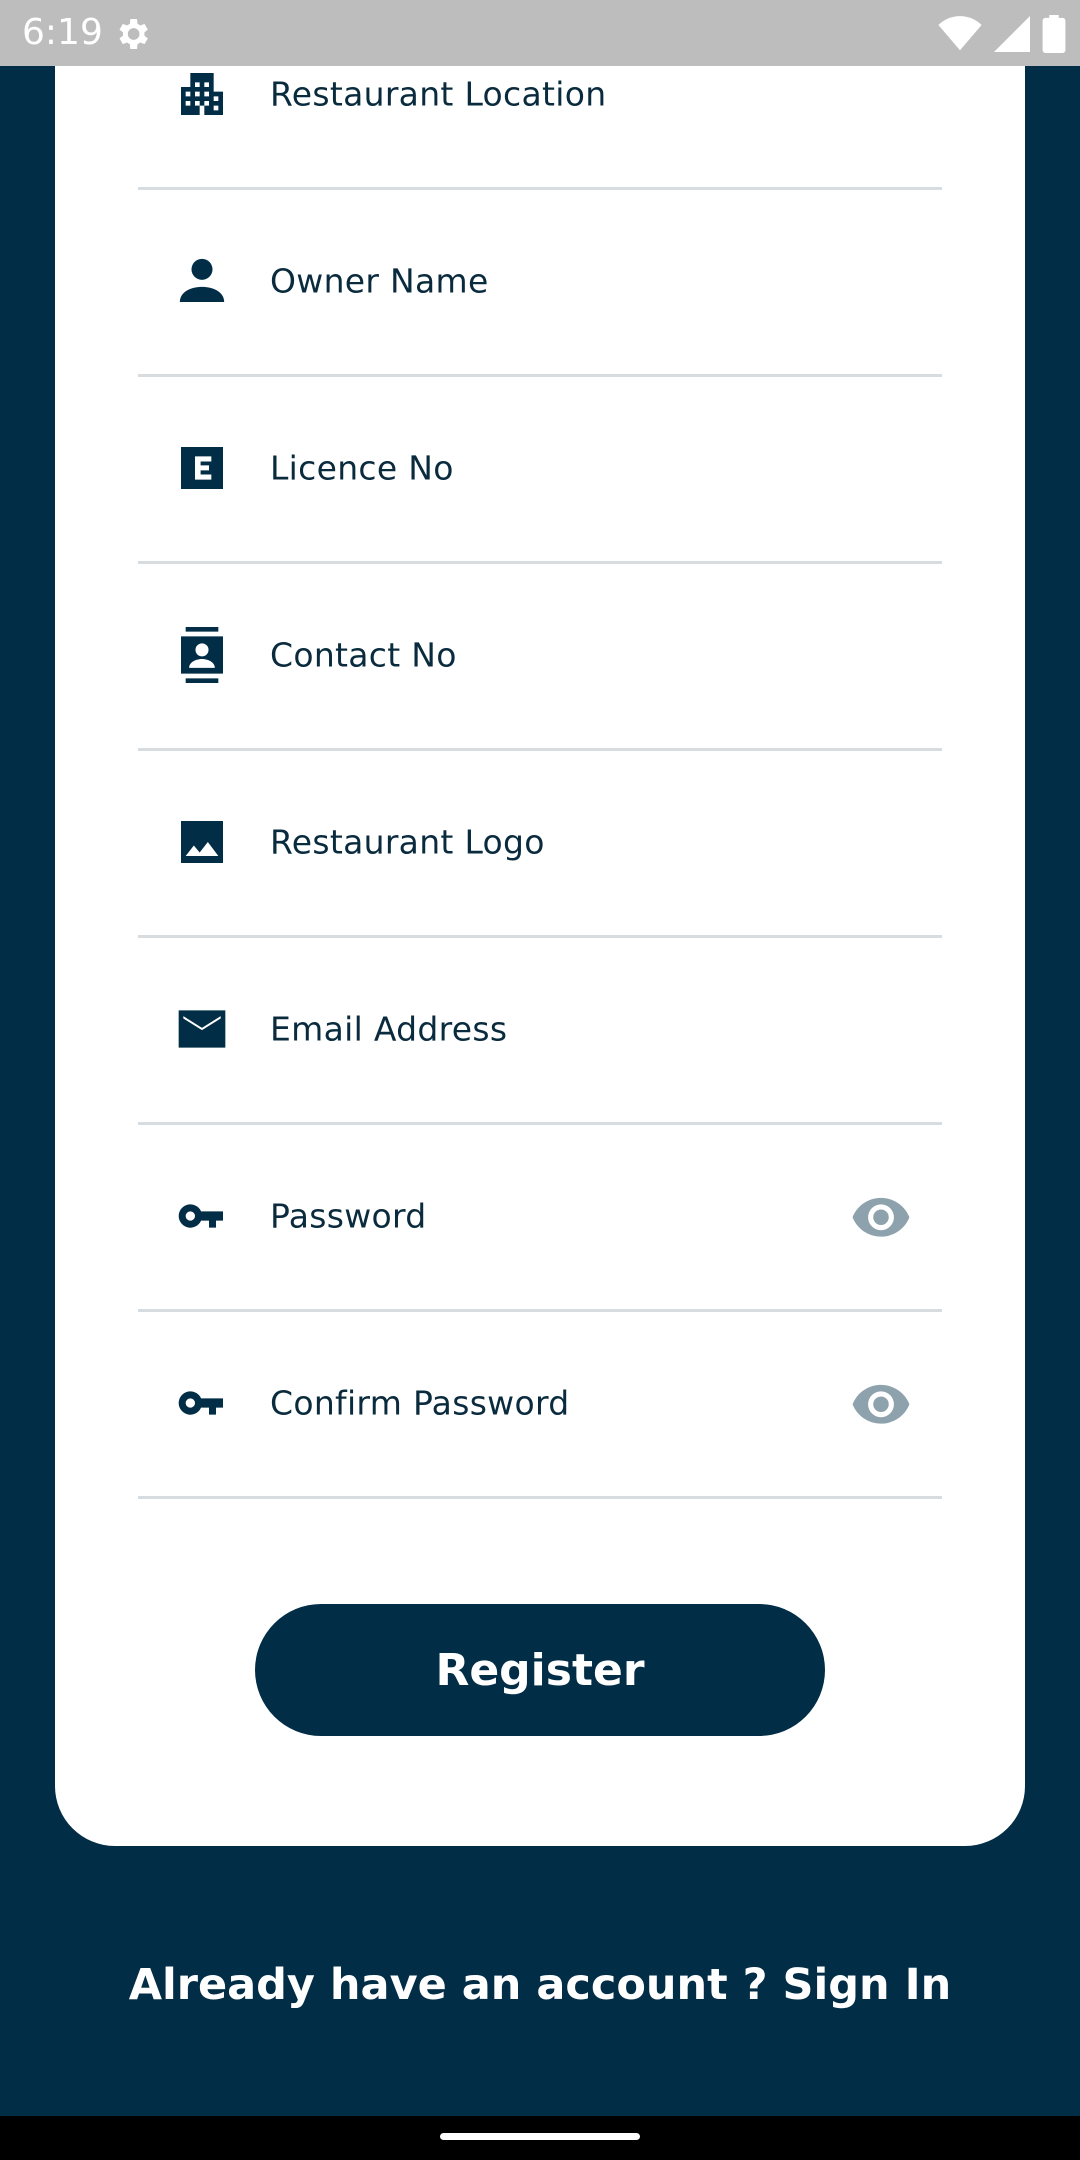 This screenshot has width=1080, height=2160. What do you see at coordinates (1054, 34) in the screenshot?
I see `battery-icon` at bounding box center [1054, 34].